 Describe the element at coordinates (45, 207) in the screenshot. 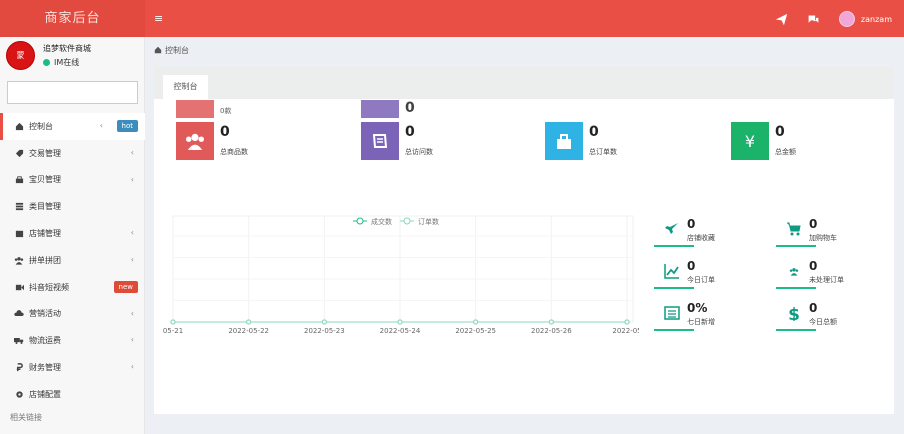

I see `sidebar-item-label: 类目管理` at that location.